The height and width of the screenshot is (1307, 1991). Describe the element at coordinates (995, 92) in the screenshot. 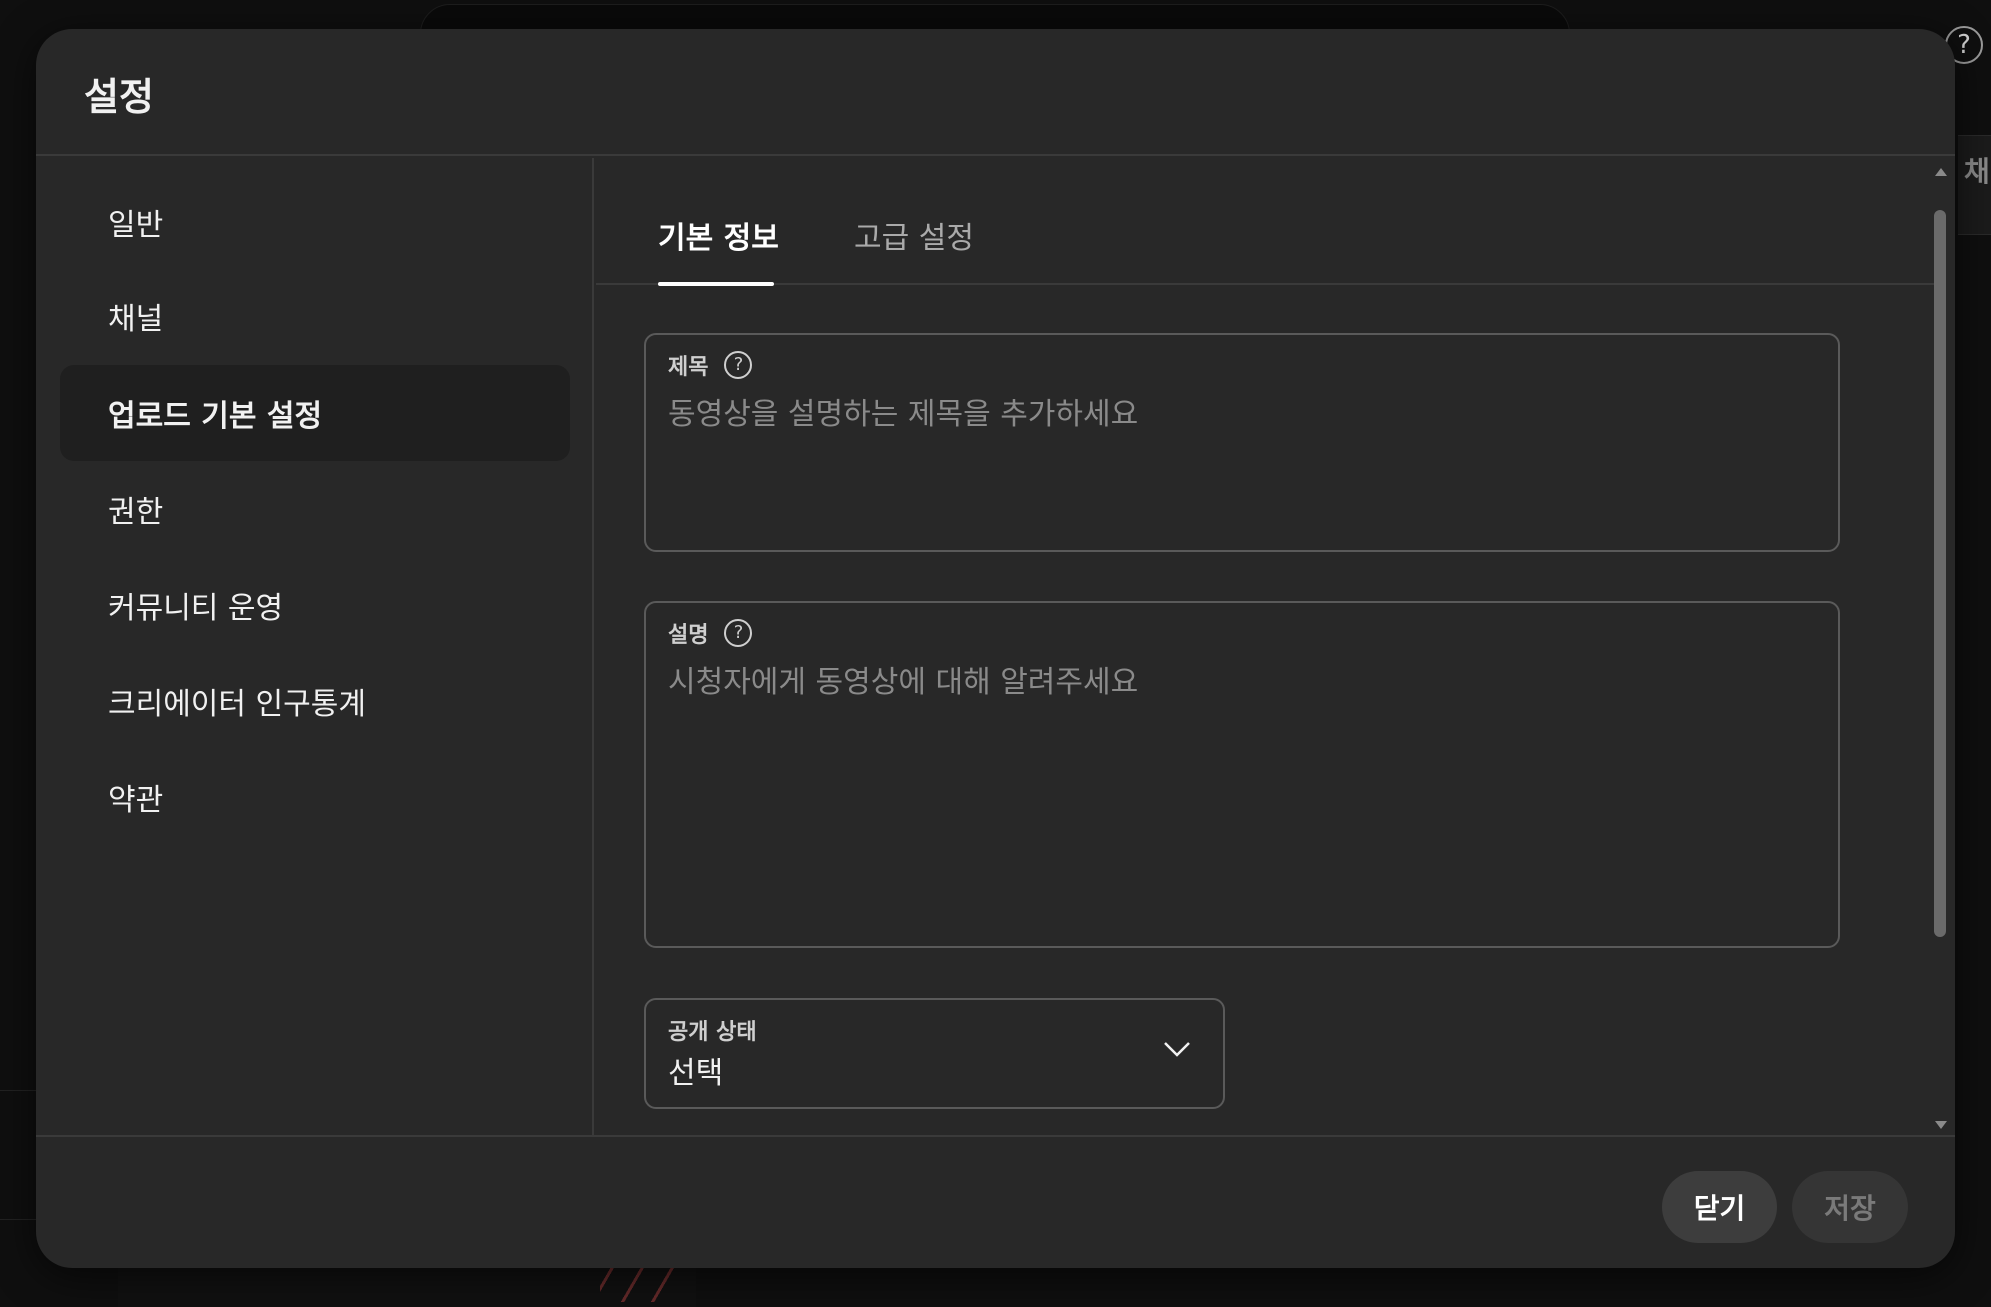

I see `dialog-header: 설정` at that location.